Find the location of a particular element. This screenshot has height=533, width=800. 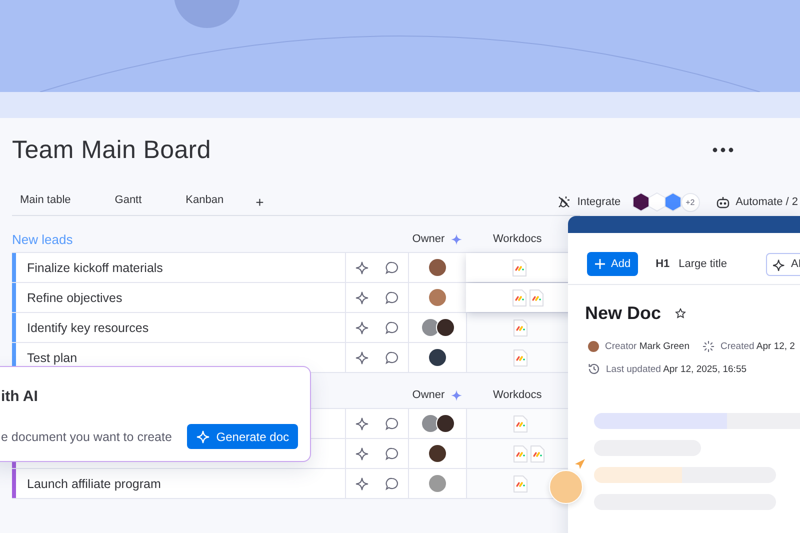

board-title: Team Main Board is located at coordinates (111, 150).